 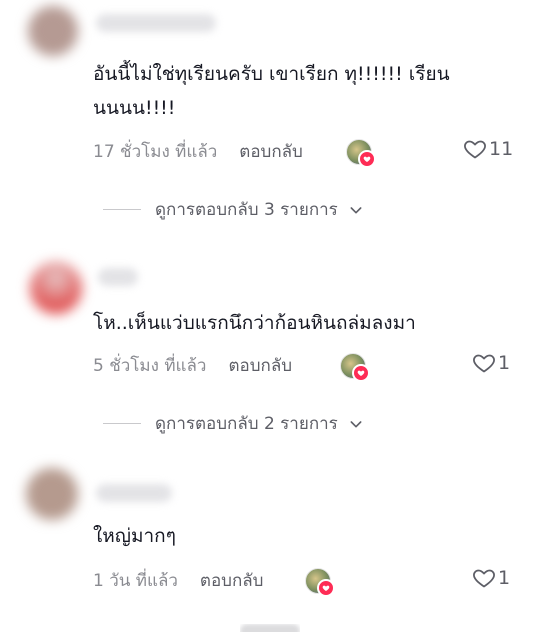 I want to click on like-button: 1, so click(x=491, y=578).